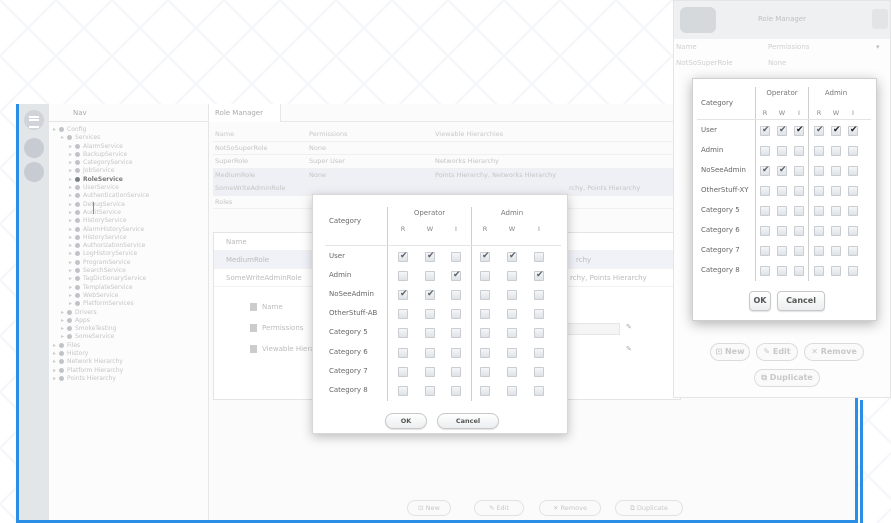 Image resolution: width=891 pixels, height=523 pixels. I want to click on tree-item: ▸ SomeService, so click(128, 337).